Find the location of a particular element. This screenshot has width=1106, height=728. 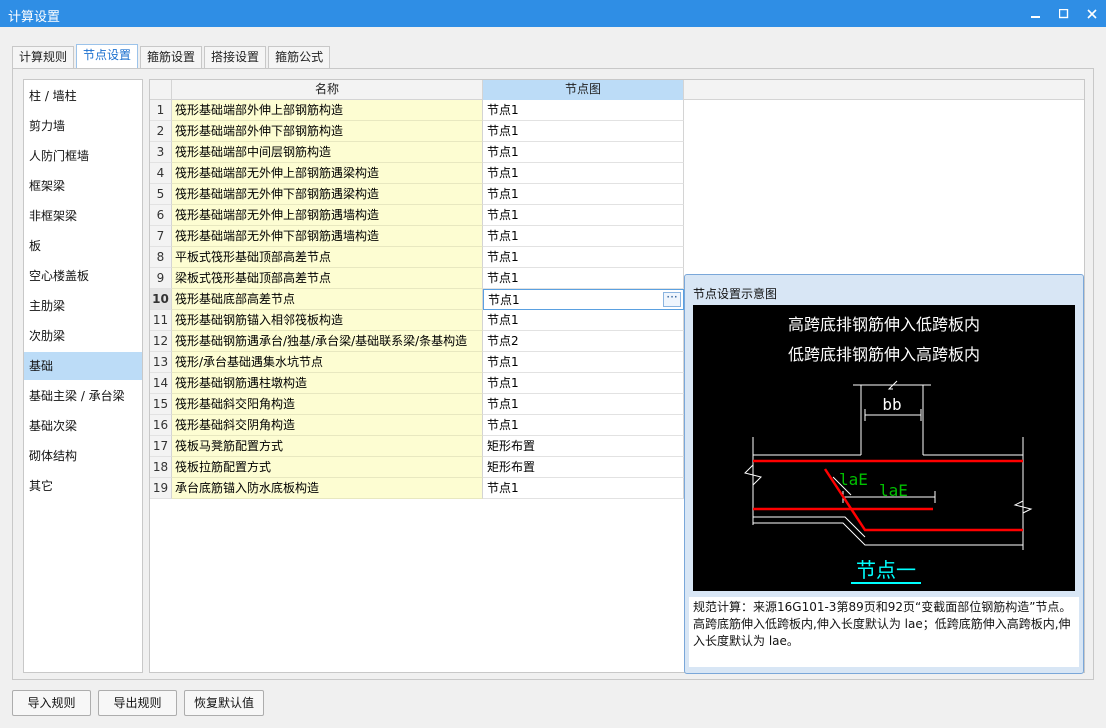

sidebar-item: 基础主梁 / 承台梁 is located at coordinates (83, 396).